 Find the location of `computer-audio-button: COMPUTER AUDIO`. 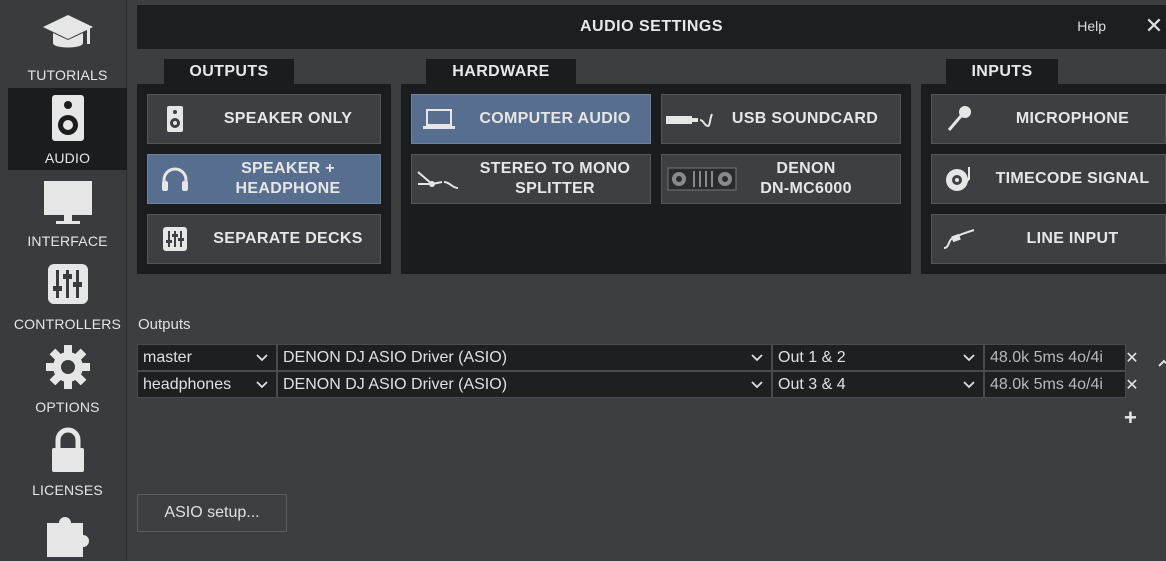

computer-audio-button: COMPUTER AUDIO is located at coordinates (531, 119).